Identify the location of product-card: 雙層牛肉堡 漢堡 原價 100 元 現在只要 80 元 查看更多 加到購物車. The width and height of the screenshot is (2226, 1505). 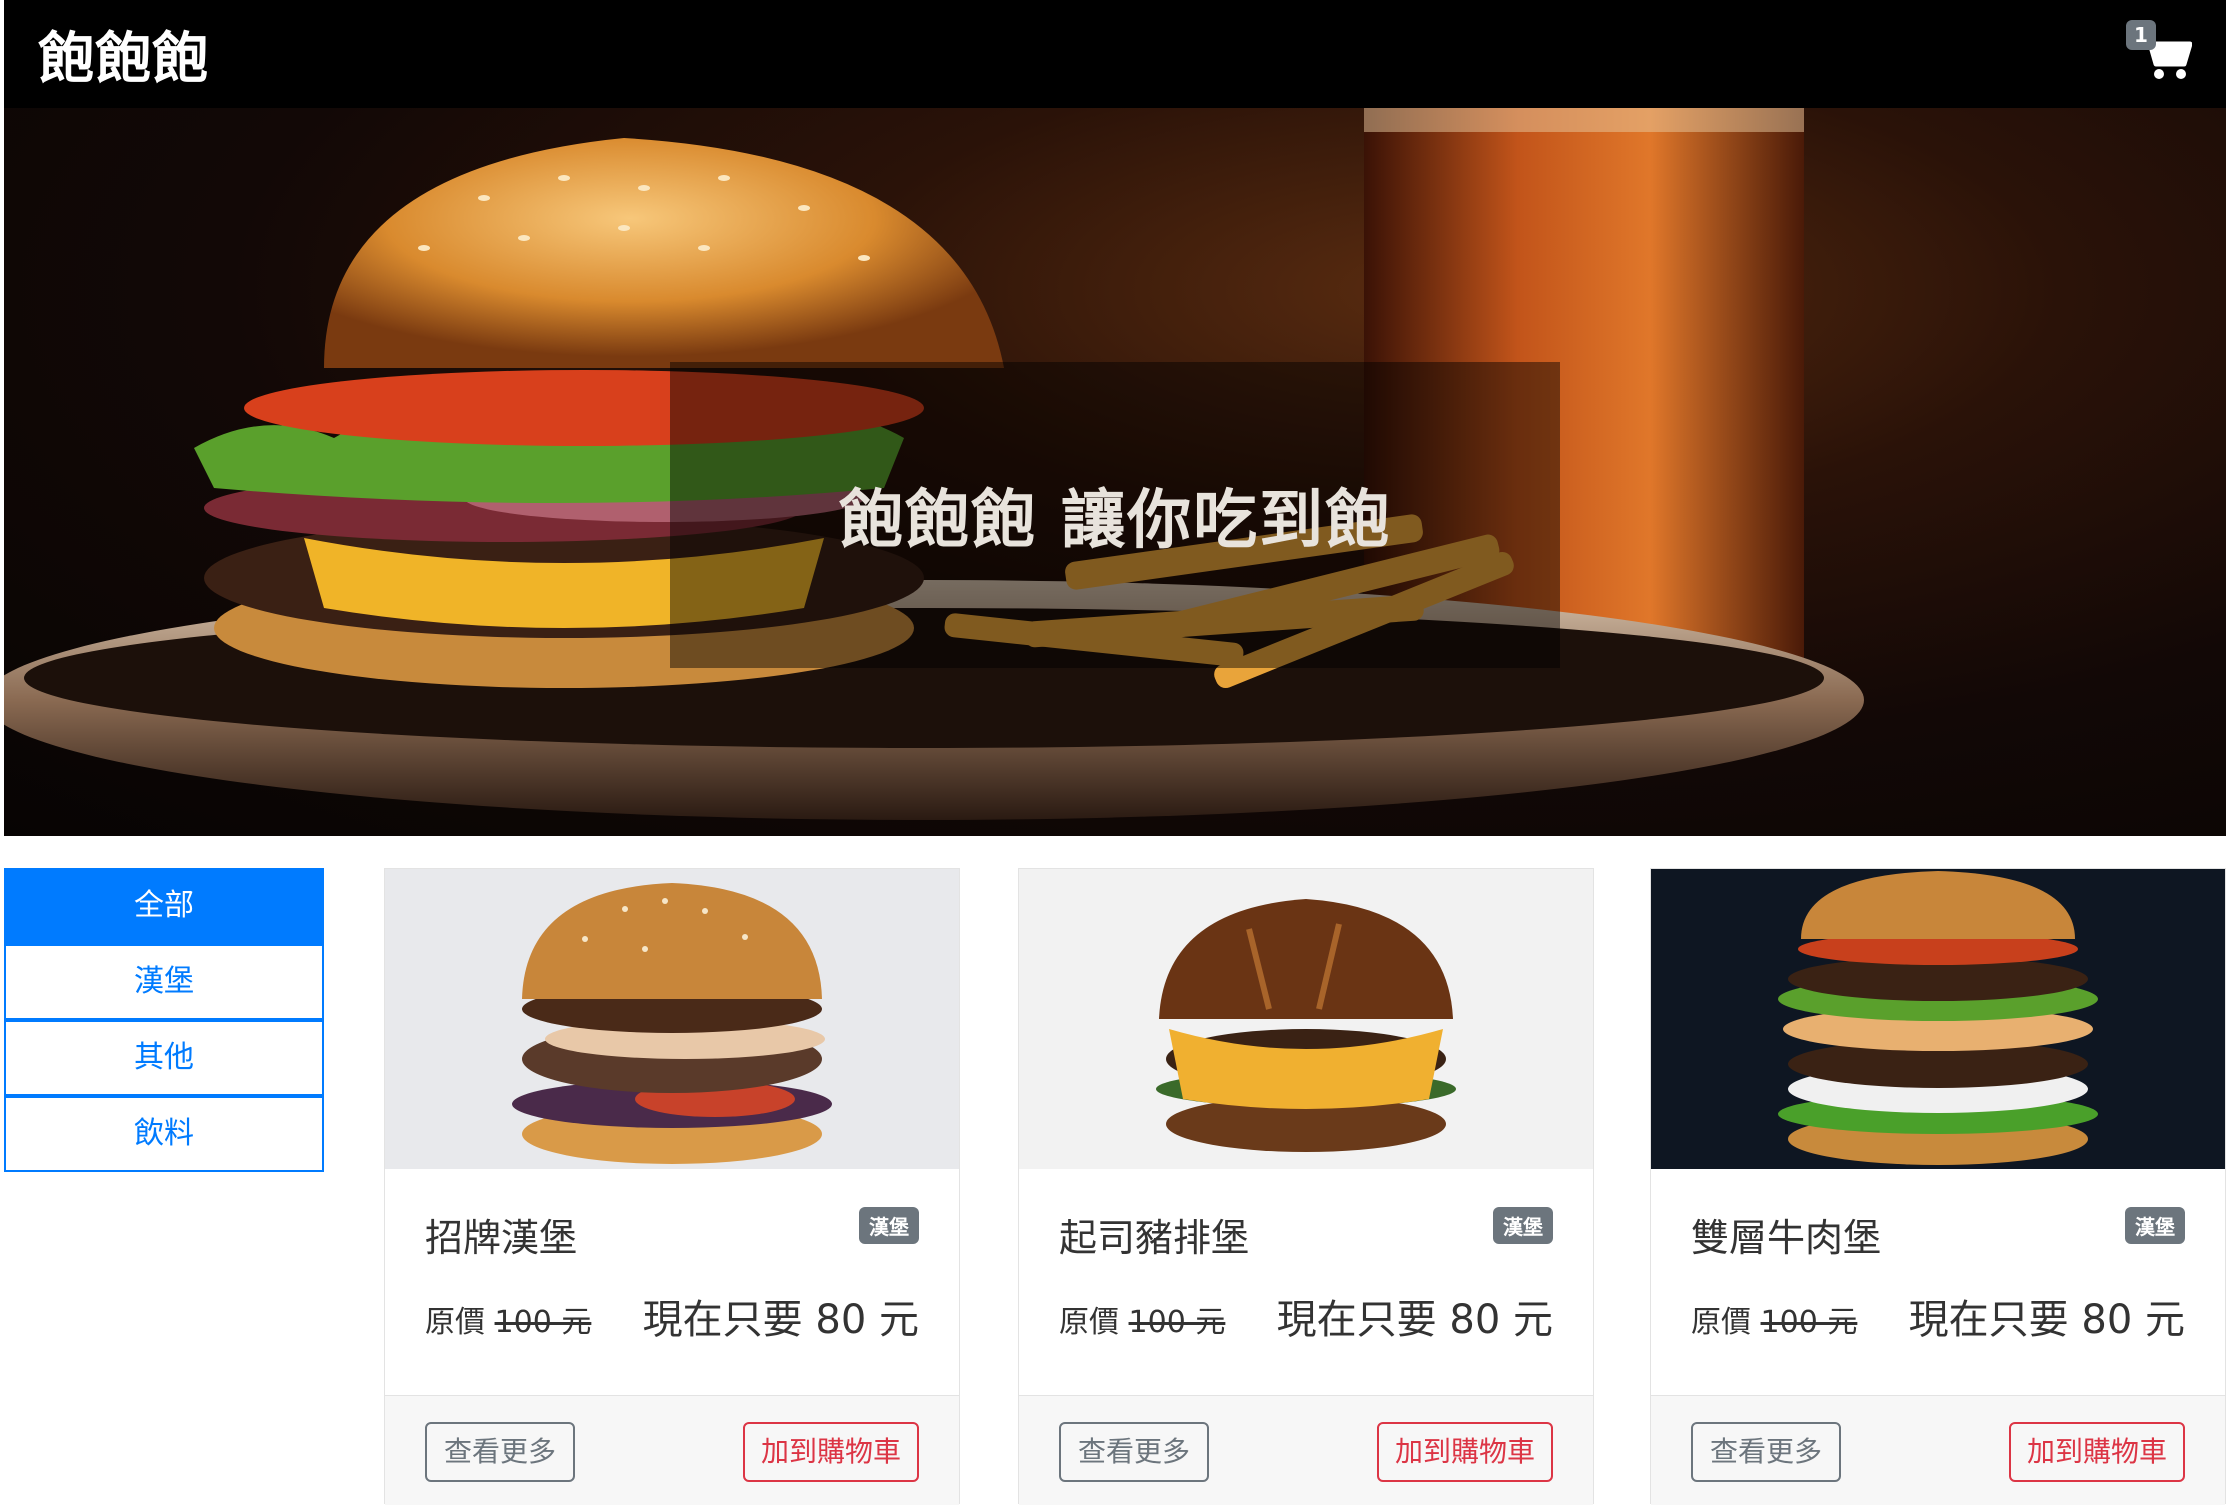
(1938, 1186).